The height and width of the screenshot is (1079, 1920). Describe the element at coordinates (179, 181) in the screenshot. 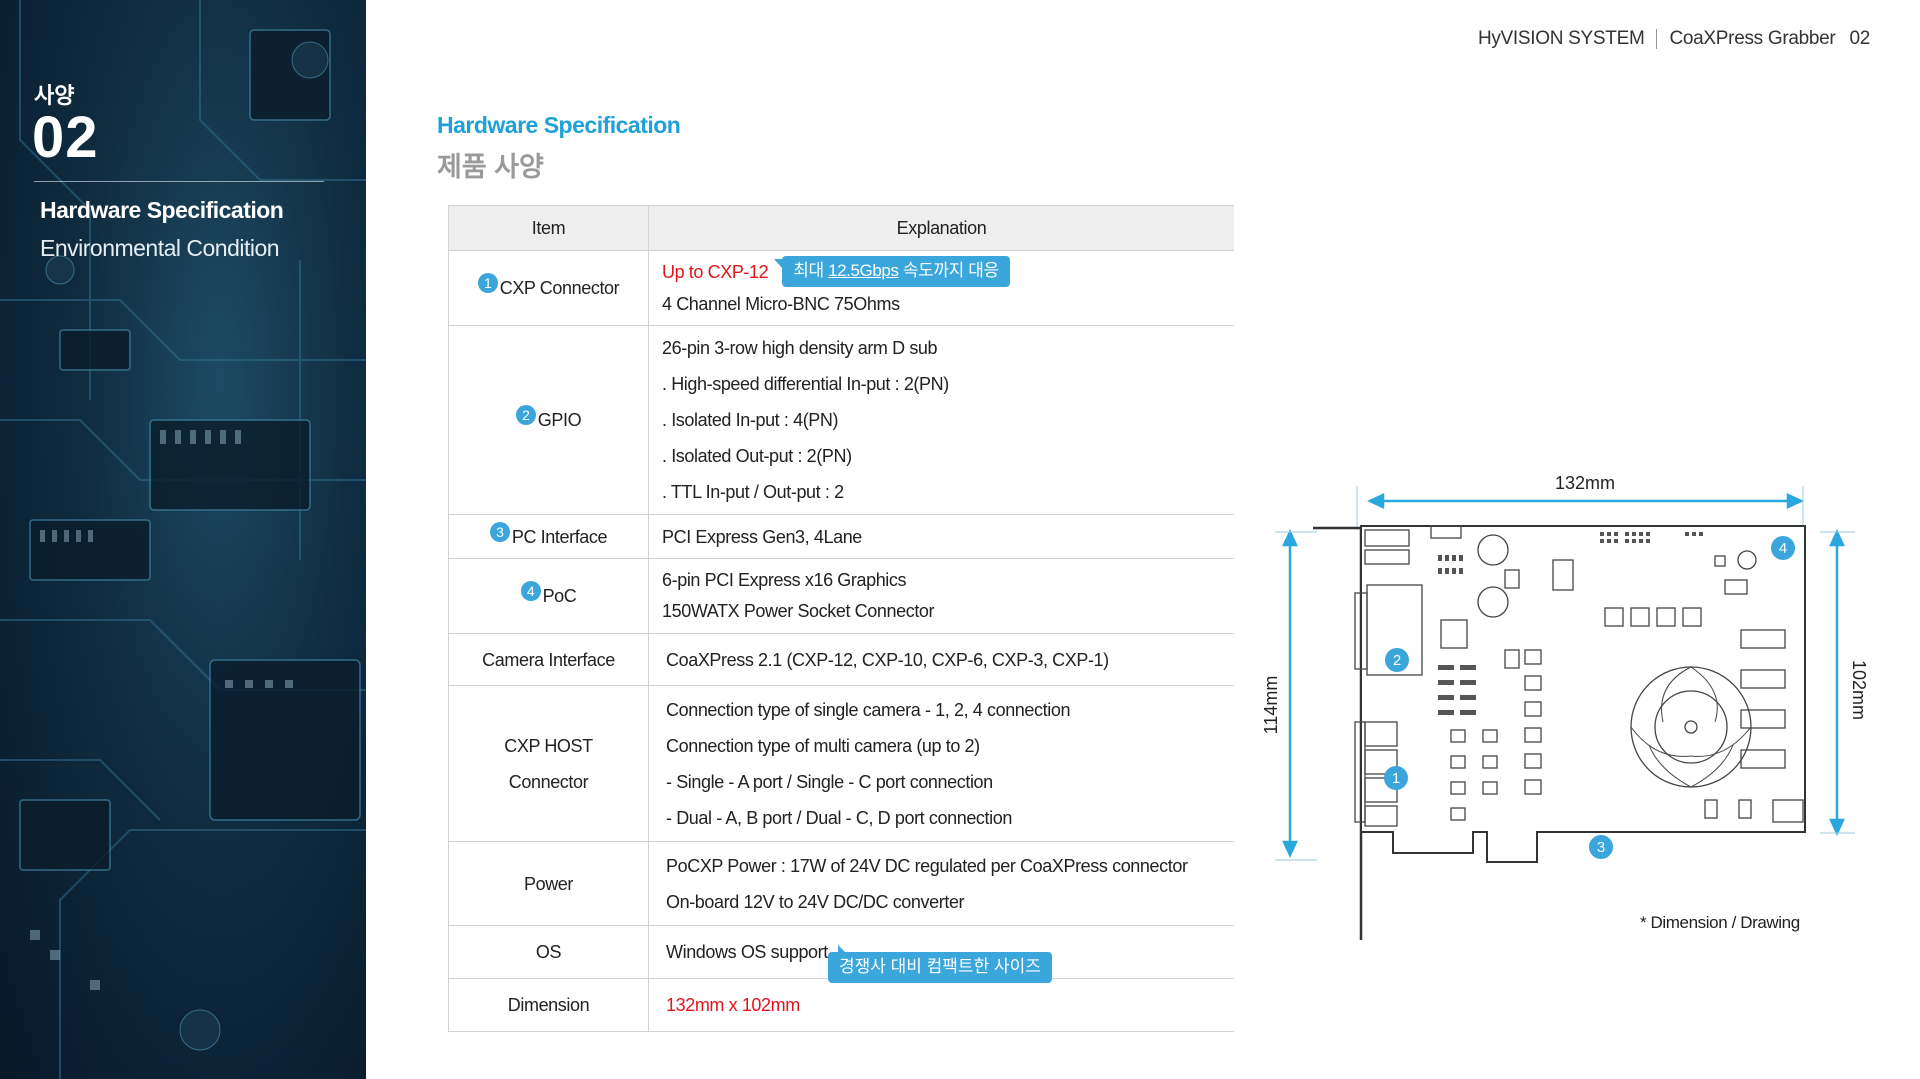

I see `sidebar-divider` at that location.